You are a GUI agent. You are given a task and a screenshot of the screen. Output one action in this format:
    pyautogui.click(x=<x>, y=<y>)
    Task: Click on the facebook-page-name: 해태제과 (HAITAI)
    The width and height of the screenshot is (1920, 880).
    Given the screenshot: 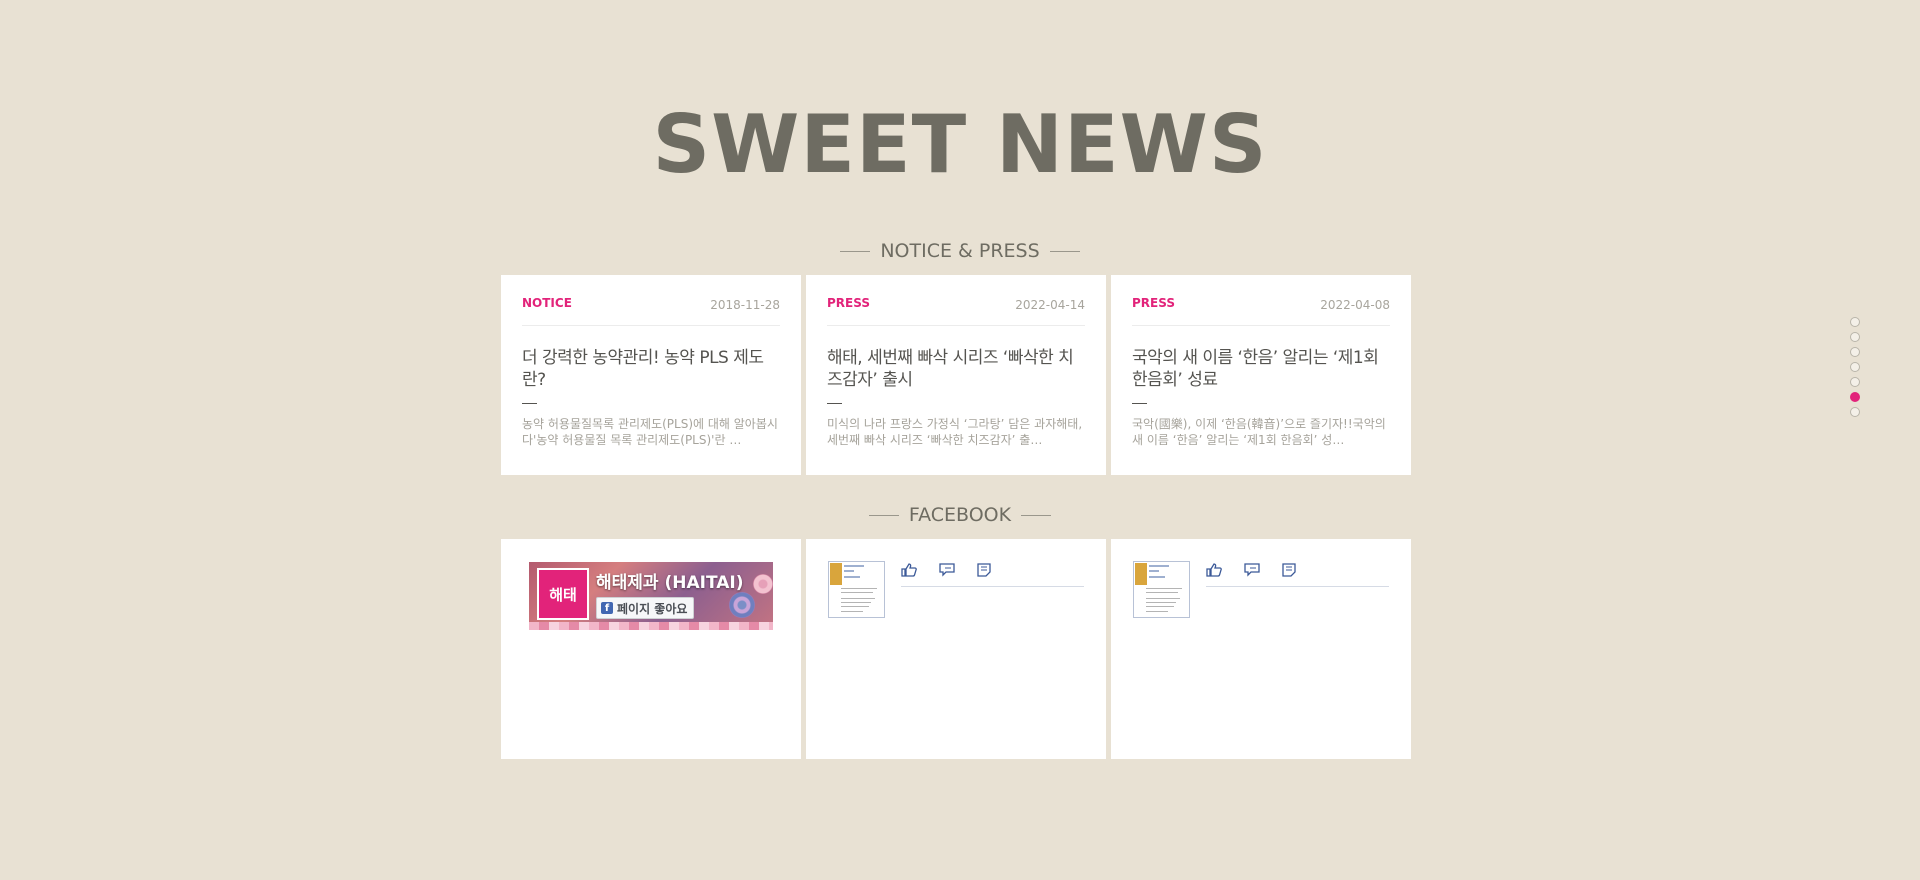 What is the action you would take?
    pyautogui.click(x=670, y=580)
    